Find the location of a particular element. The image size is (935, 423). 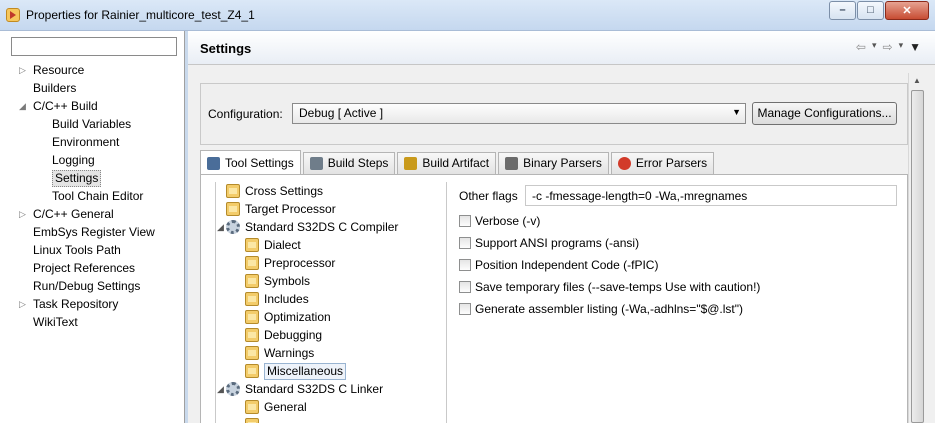

tree-item-partial is located at coordinates (331, 419).